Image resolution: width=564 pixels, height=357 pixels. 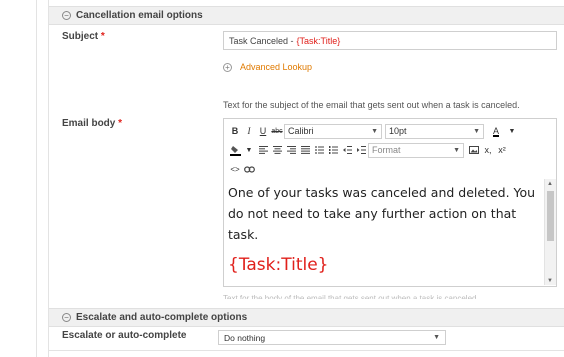 What do you see at coordinates (83, 36) in the screenshot?
I see `subject-label: Subject *` at bounding box center [83, 36].